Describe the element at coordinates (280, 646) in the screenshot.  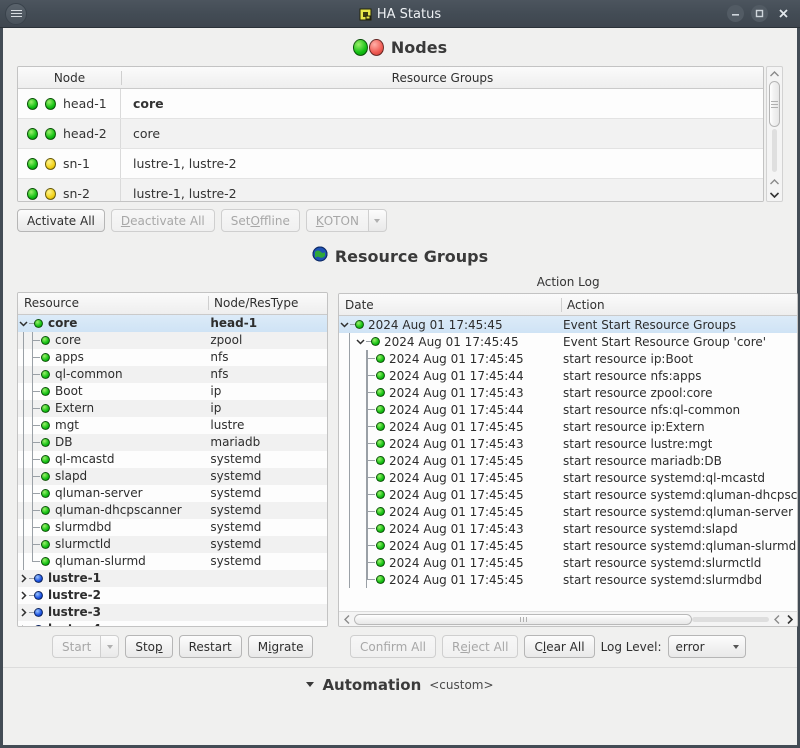
I see `migrate-button: Mi grate` at that location.